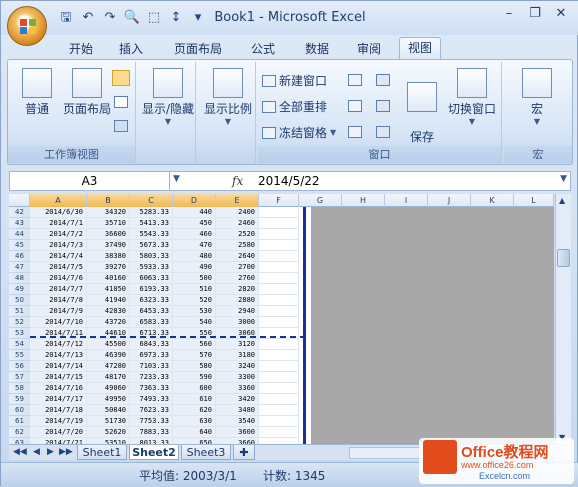 This screenshot has height=487, width=578. Describe the element at coordinates (151, 322) in the screenshot. I see `table-cell: 6583.33` at that location.